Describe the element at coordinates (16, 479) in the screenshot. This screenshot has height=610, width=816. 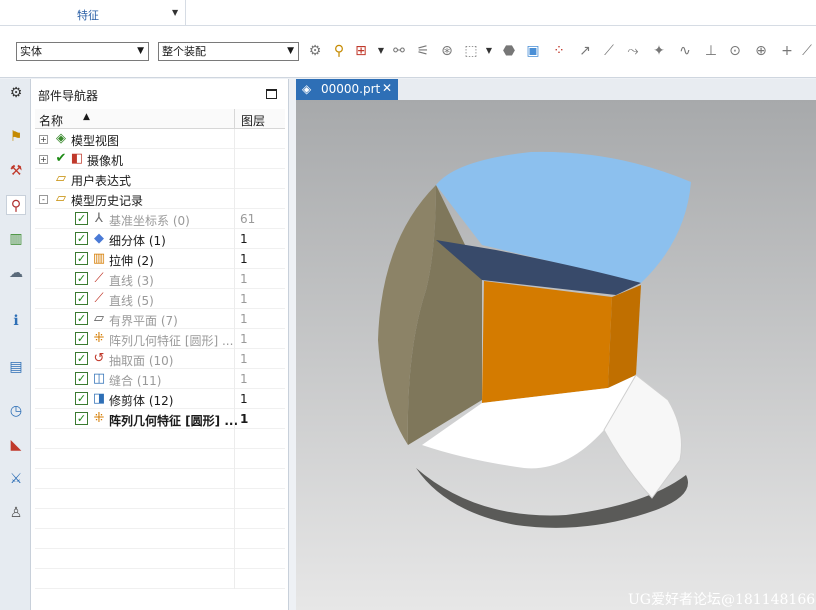
I see `process-studio-icon: ⚔` at that location.